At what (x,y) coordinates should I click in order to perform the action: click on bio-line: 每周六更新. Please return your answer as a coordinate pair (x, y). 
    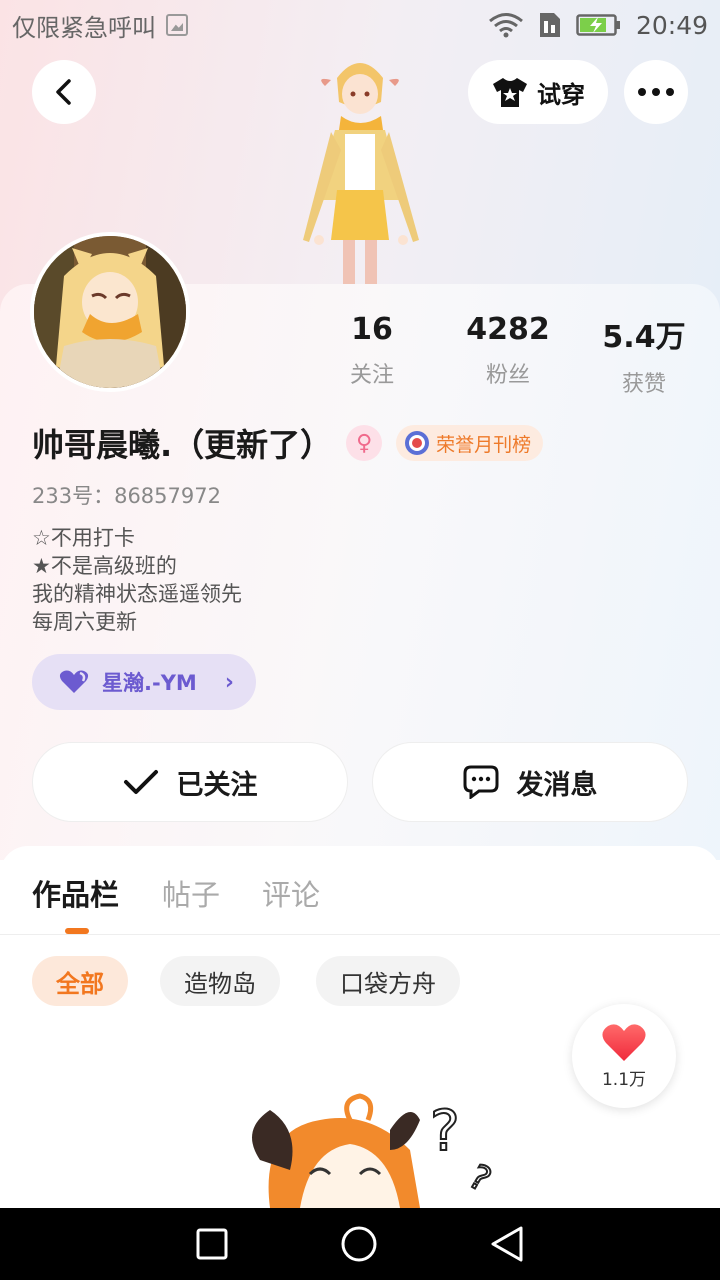
    Looking at the image, I should click on (84, 622).